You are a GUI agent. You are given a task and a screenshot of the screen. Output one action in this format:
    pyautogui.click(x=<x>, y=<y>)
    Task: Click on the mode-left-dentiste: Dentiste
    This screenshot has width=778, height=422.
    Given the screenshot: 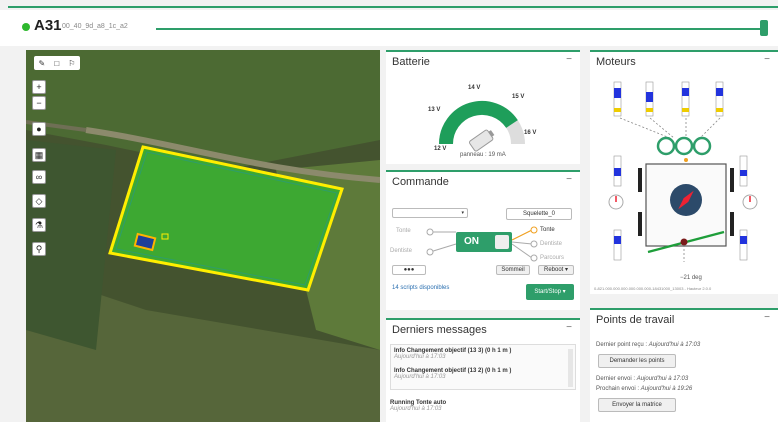 What is the action you would take?
    pyautogui.click(x=401, y=251)
    